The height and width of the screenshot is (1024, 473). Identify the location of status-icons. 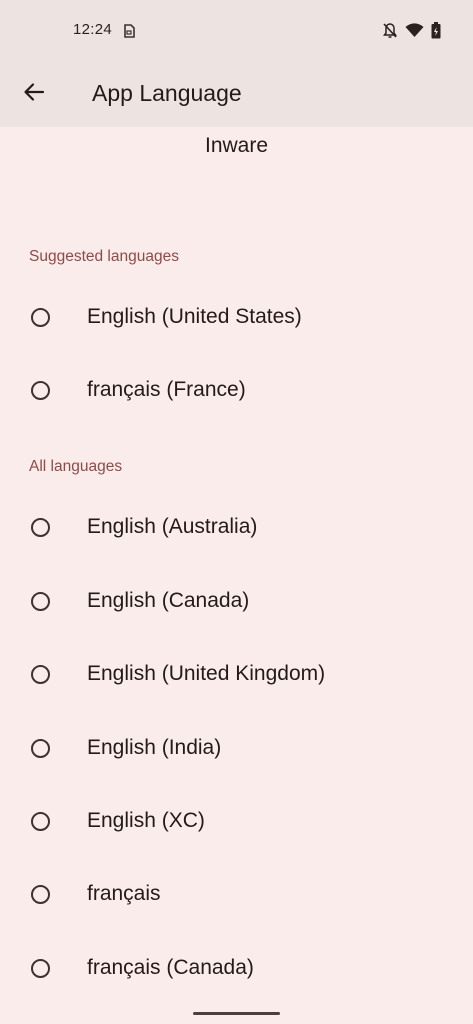
(411, 33).